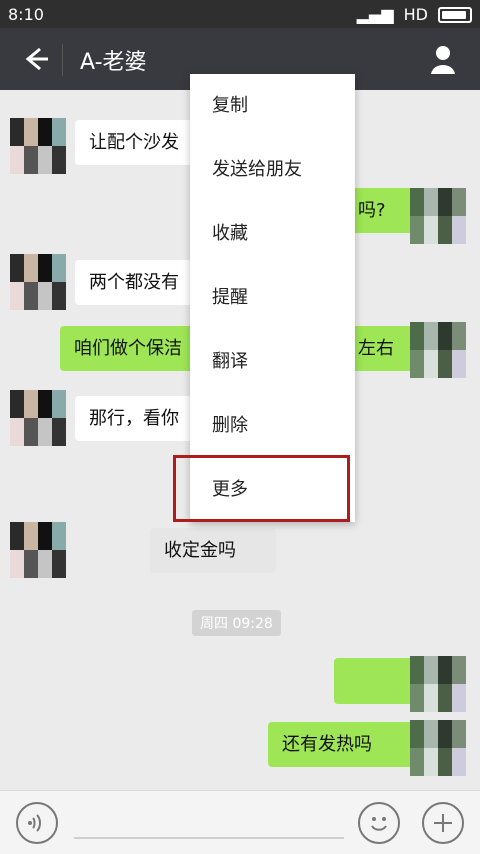 The image size is (480, 854). I want to click on menu-item-send-to-friend: 发送给朋友, so click(272, 170).